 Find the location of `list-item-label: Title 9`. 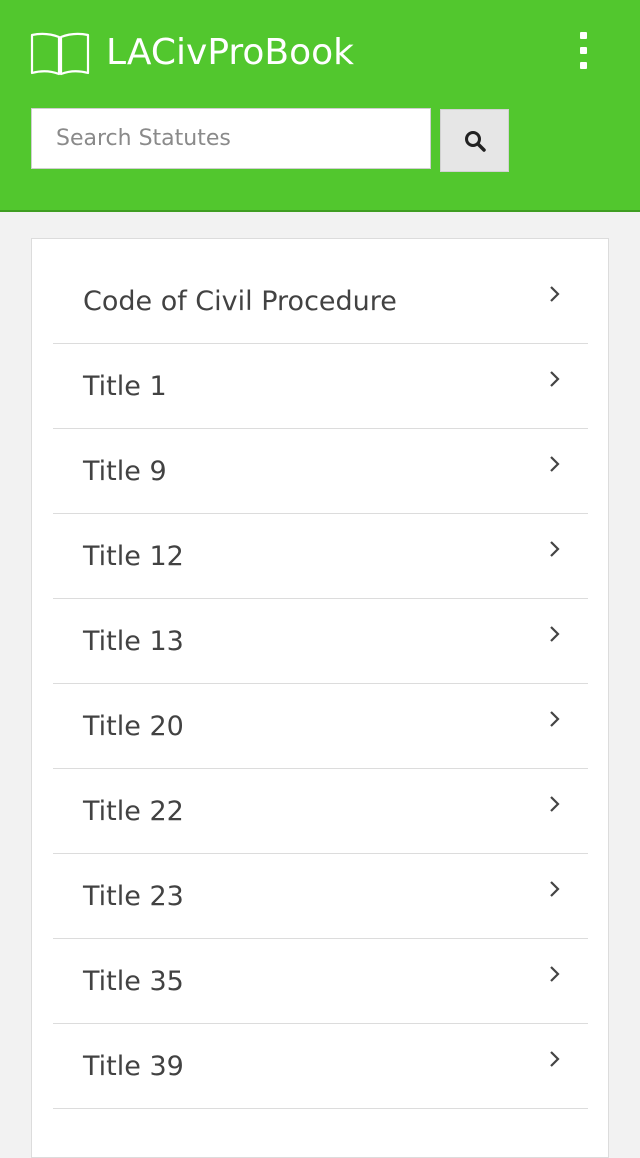

list-item-label: Title 9 is located at coordinates (125, 471).